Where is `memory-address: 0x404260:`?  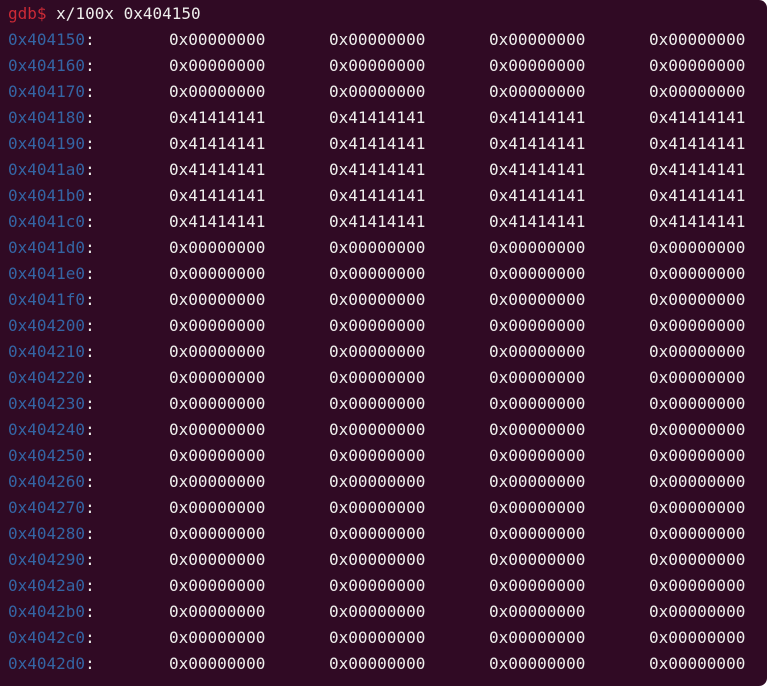
memory-address: 0x404260: is located at coordinates (51, 482).